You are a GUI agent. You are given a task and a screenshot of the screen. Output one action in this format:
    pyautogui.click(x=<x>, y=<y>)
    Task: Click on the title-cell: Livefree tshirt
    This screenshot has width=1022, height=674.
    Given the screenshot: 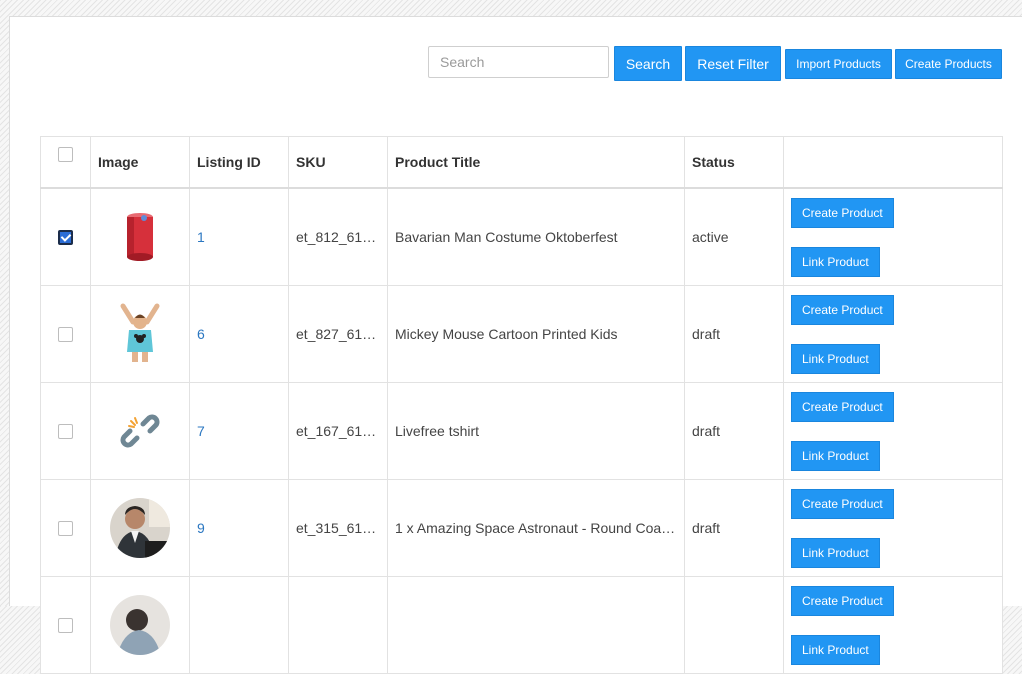 What is the action you would take?
    pyautogui.click(x=536, y=431)
    